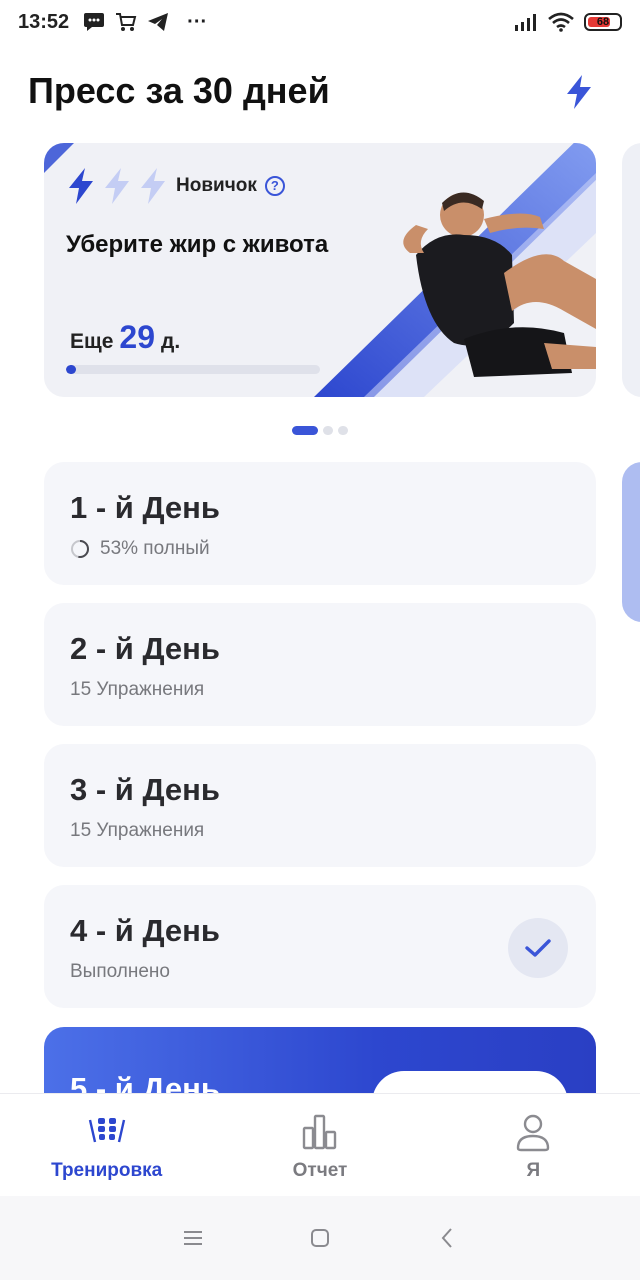 This screenshot has width=640, height=1280. Describe the element at coordinates (197, 244) in the screenshot. I see `hero-headline: Уберите жир с живота` at that location.